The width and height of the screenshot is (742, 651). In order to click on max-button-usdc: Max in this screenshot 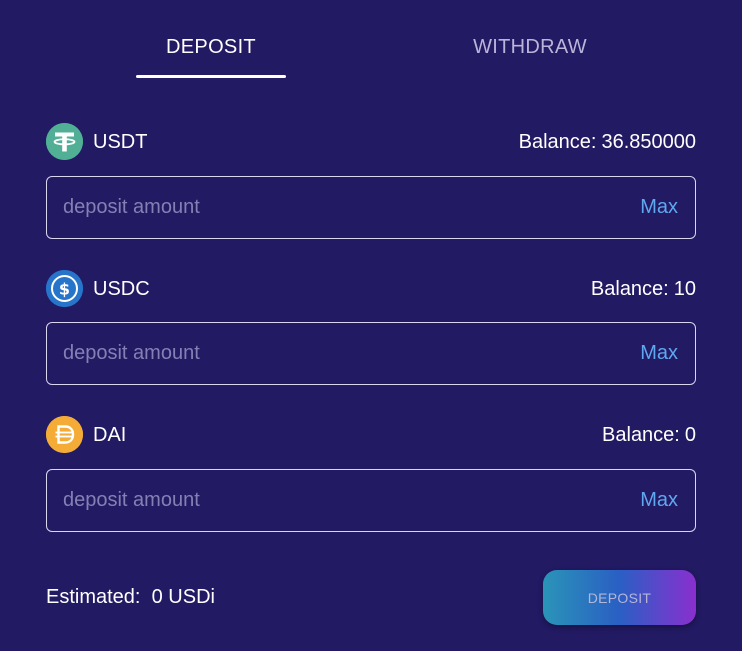, I will do `click(659, 353)`.